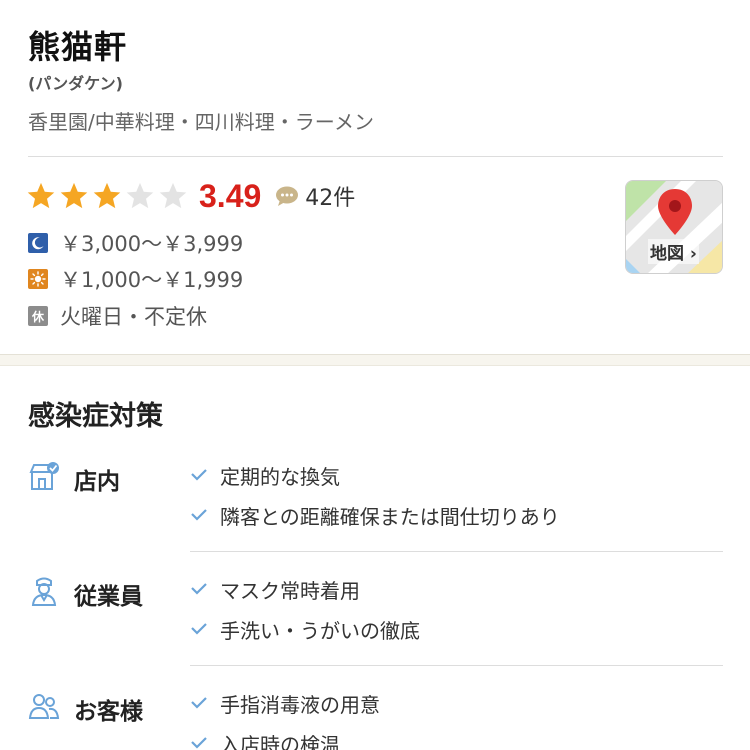 The image size is (750, 750). What do you see at coordinates (38, 279) in the screenshot?
I see `sun-icon` at bounding box center [38, 279].